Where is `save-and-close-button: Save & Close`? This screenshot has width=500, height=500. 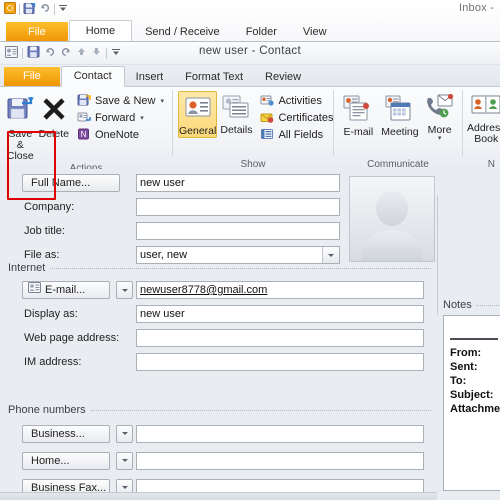 save-and-close-button: Save & Close is located at coordinates (20, 126).